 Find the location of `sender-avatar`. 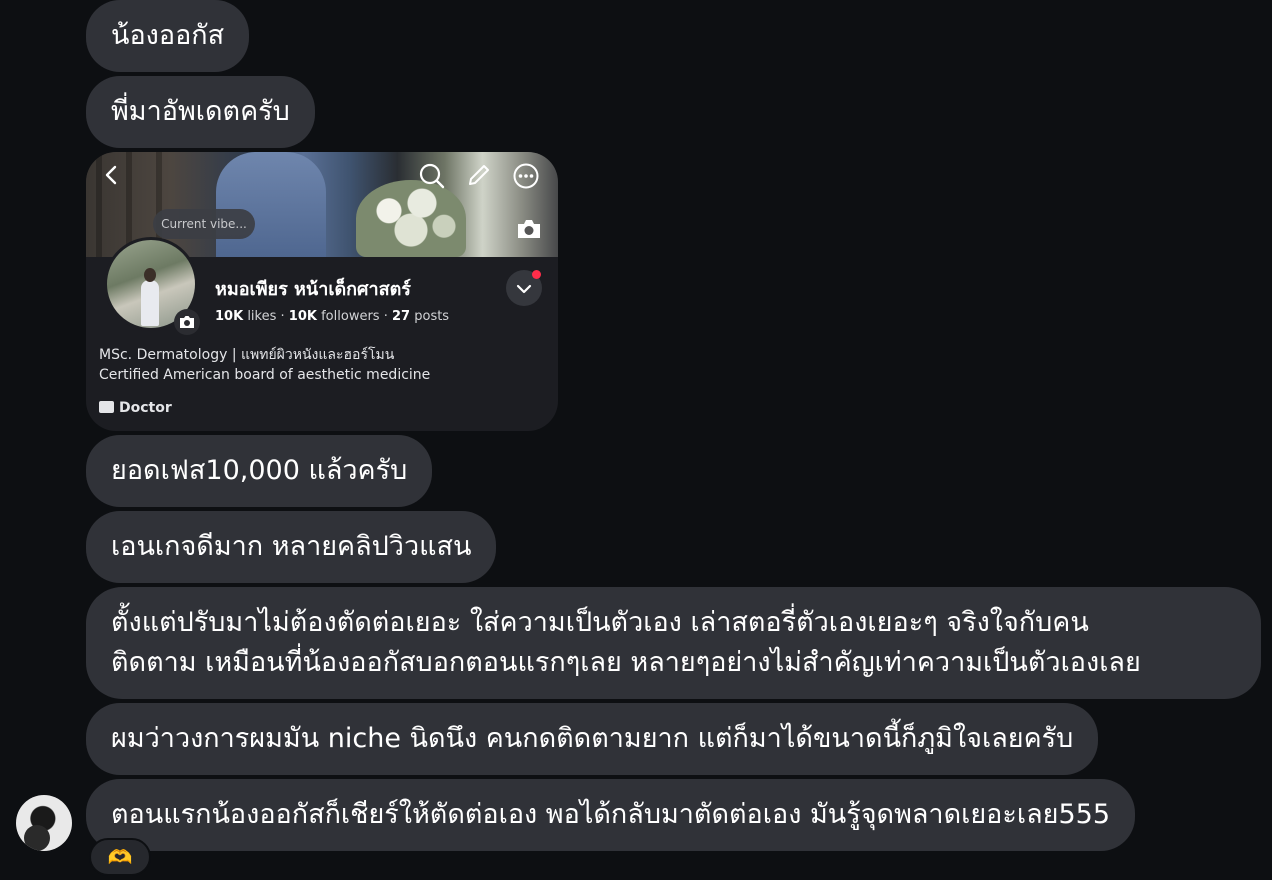

sender-avatar is located at coordinates (44, 823).